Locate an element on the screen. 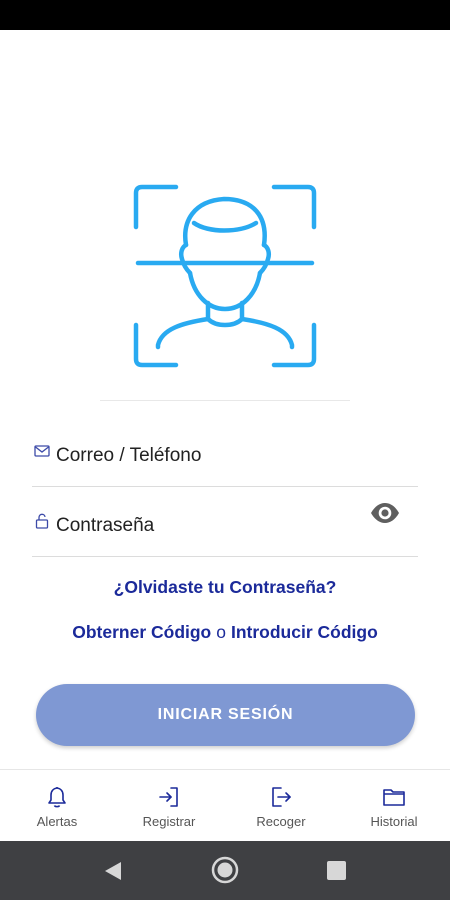  email-field is located at coordinates (225, 456).